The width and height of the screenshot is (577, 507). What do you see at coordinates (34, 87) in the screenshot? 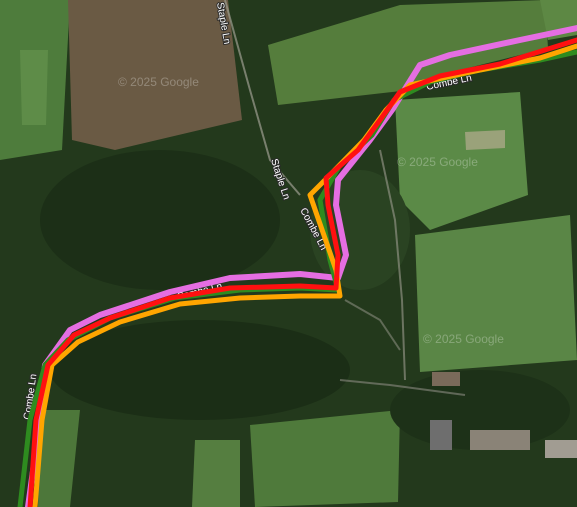
I see `field-plot` at bounding box center [34, 87].